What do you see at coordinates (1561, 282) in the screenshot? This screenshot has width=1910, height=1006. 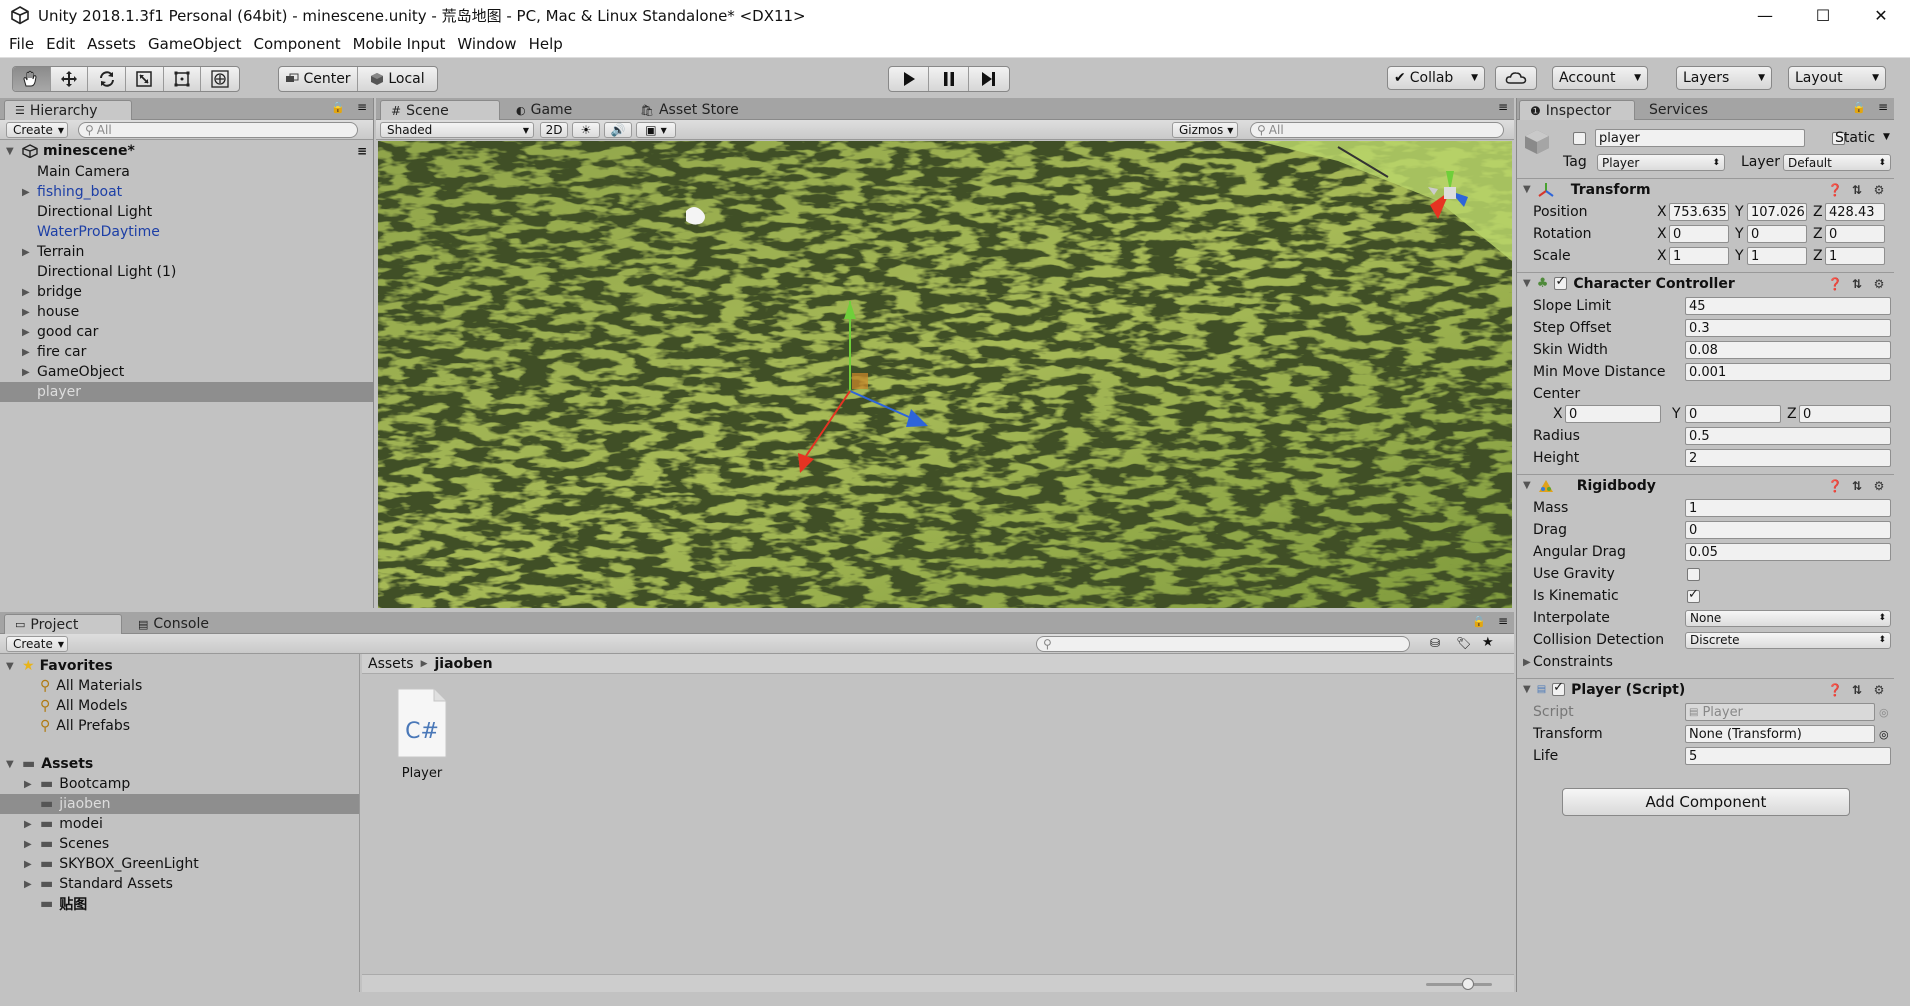 I see `character-controller-enabled-checkbox` at bounding box center [1561, 282].